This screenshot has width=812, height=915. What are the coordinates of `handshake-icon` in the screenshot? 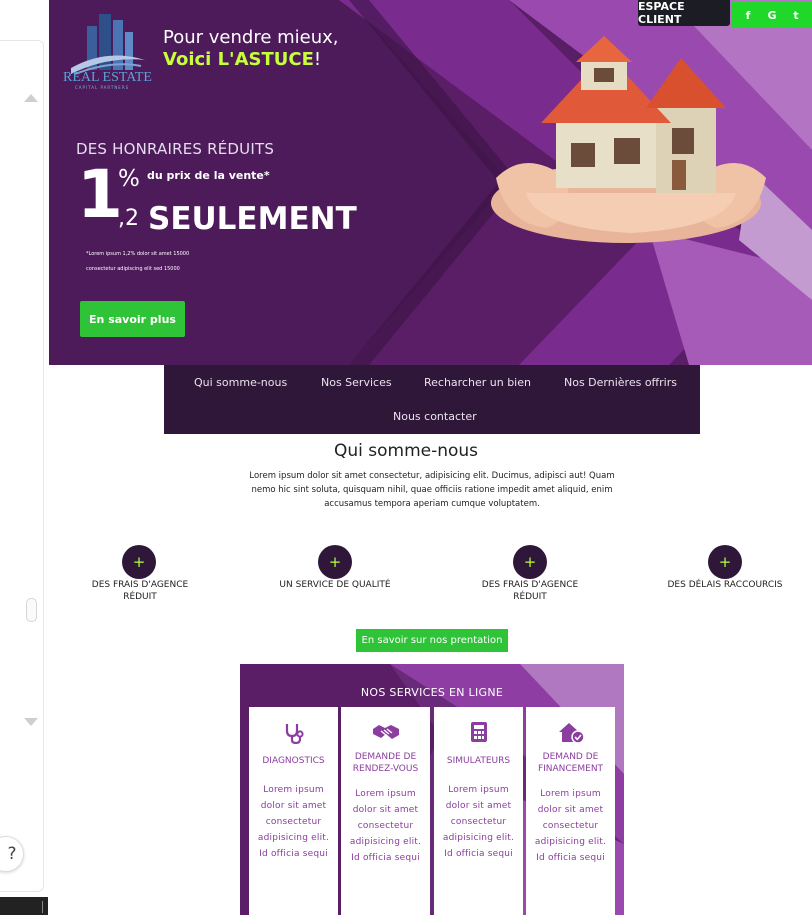 It's located at (385, 734).